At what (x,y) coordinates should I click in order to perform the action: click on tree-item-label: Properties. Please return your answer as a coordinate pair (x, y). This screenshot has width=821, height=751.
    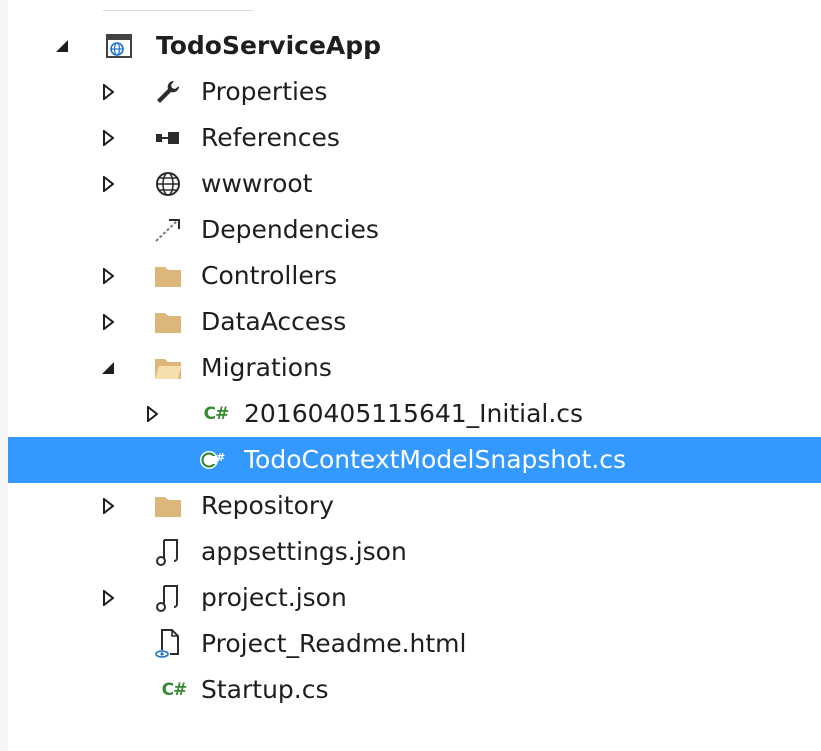
    Looking at the image, I should click on (264, 91).